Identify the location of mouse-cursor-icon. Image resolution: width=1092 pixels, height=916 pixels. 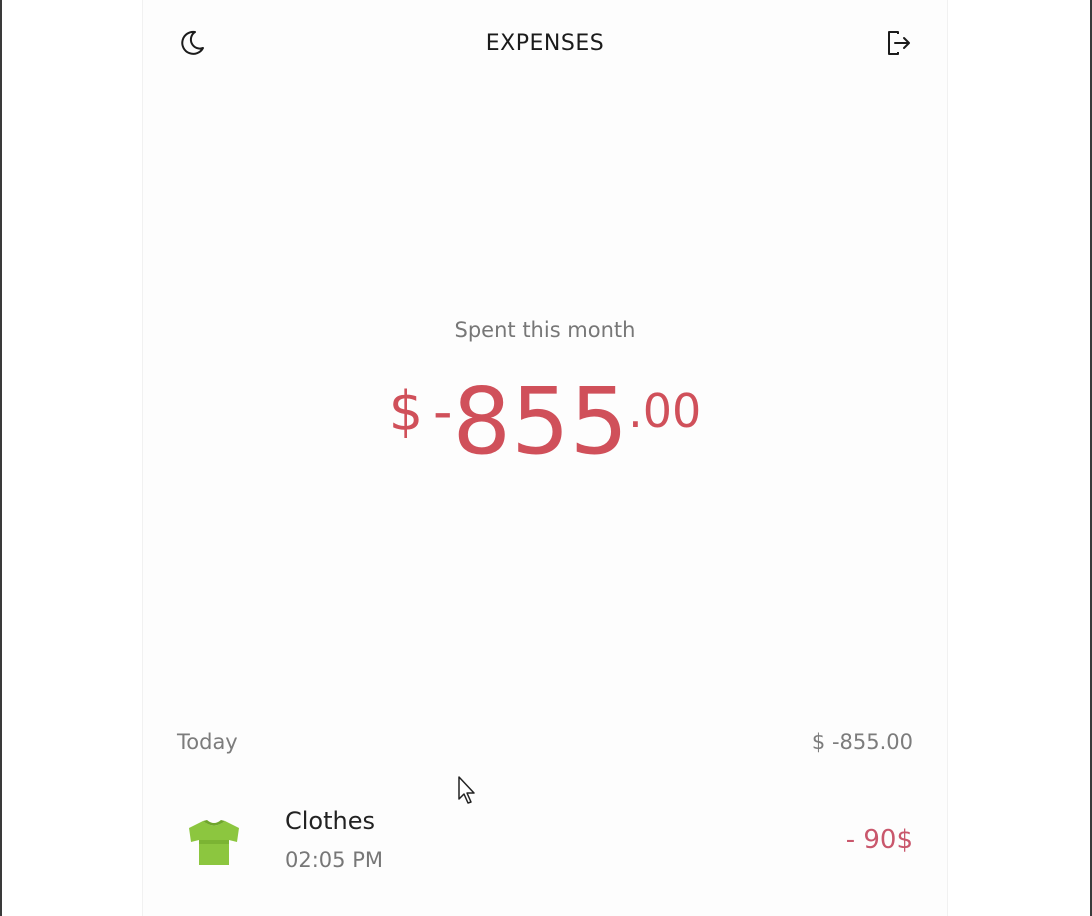
(468, 791).